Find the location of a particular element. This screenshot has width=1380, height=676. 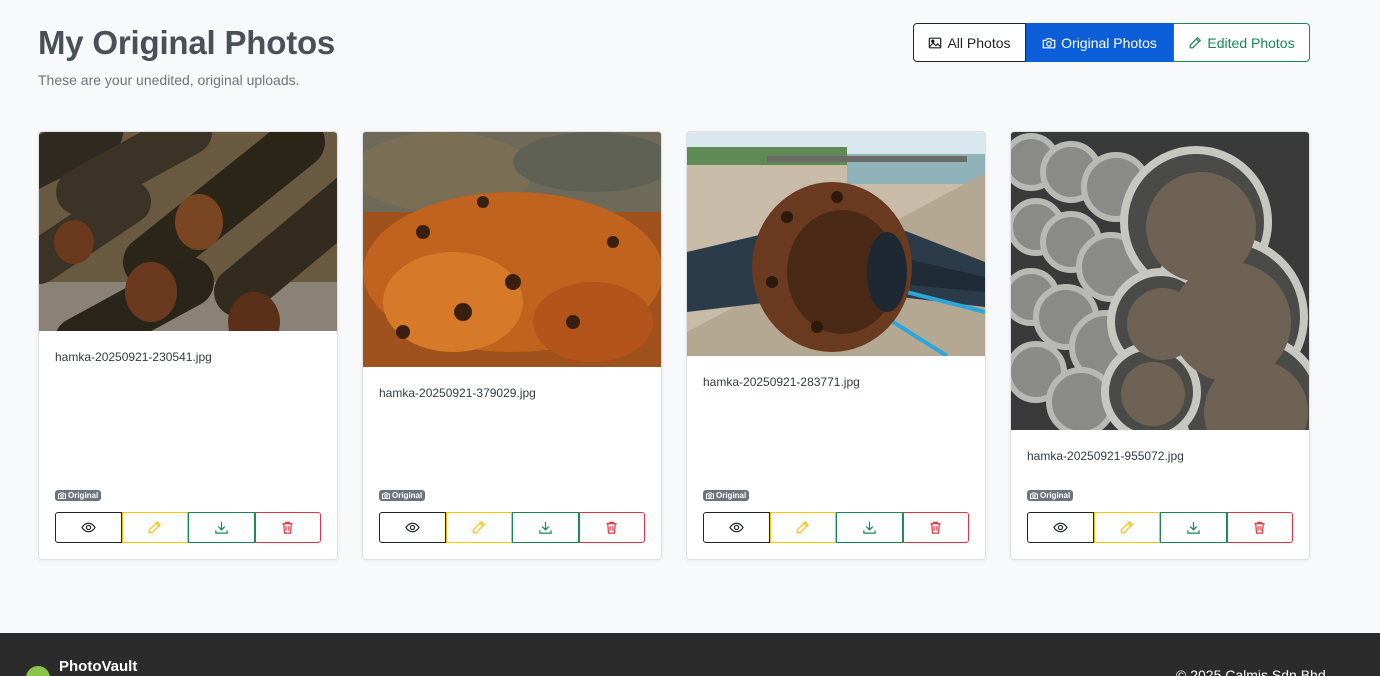

original-photos-label: Original Photos is located at coordinates (1109, 42).